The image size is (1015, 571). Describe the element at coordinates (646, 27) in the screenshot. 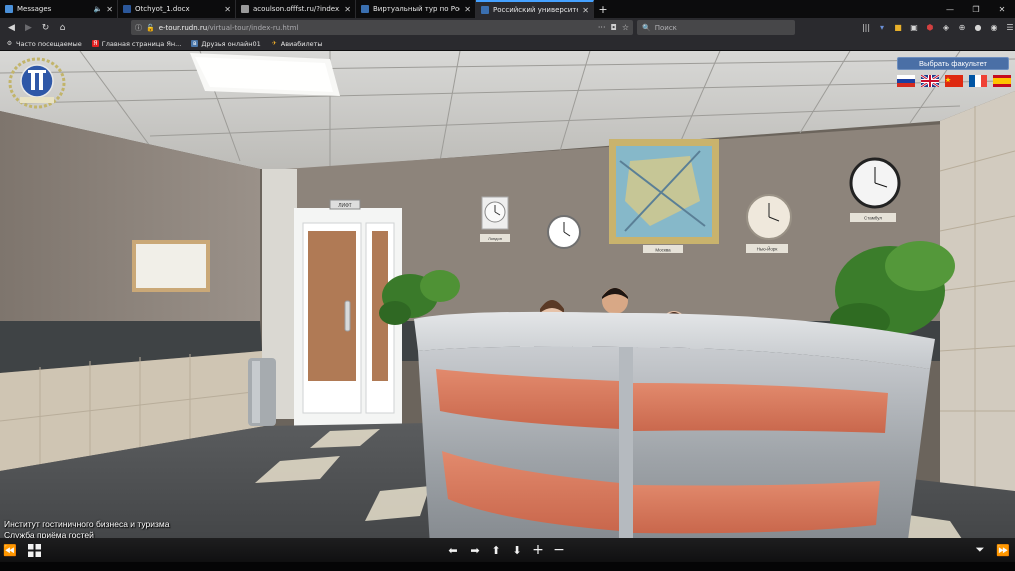

I see `search-icon: 🔍` at that location.